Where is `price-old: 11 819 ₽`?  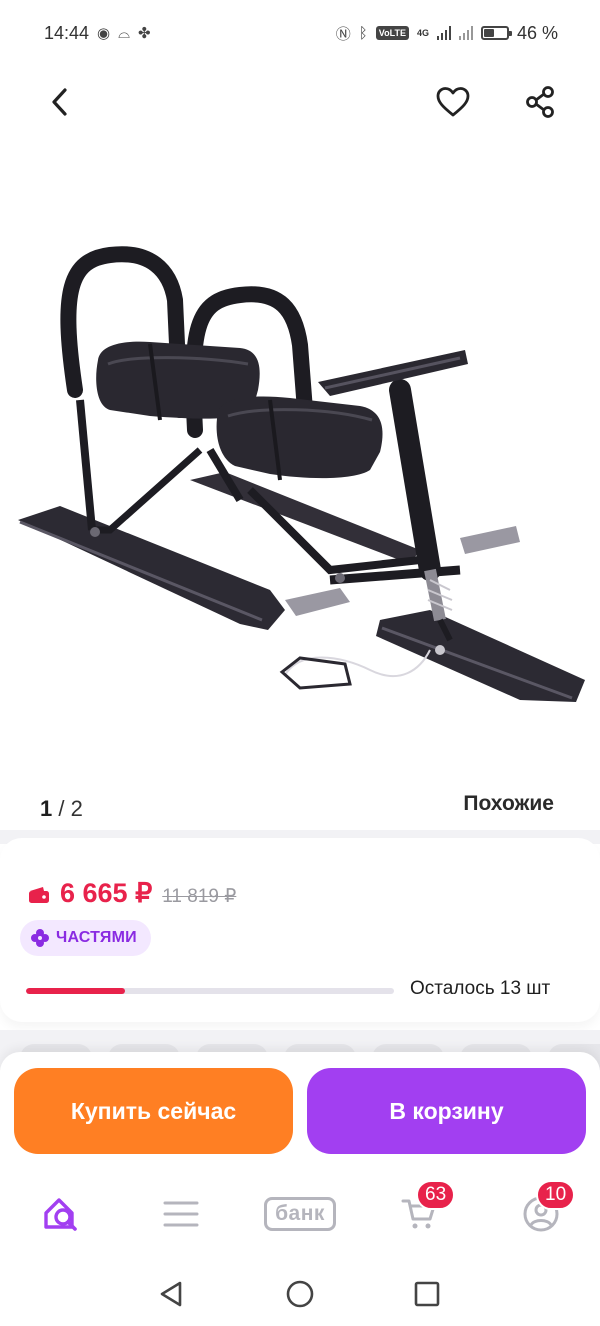 price-old: 11 819 ₽ is located at coordinates (199, 896).